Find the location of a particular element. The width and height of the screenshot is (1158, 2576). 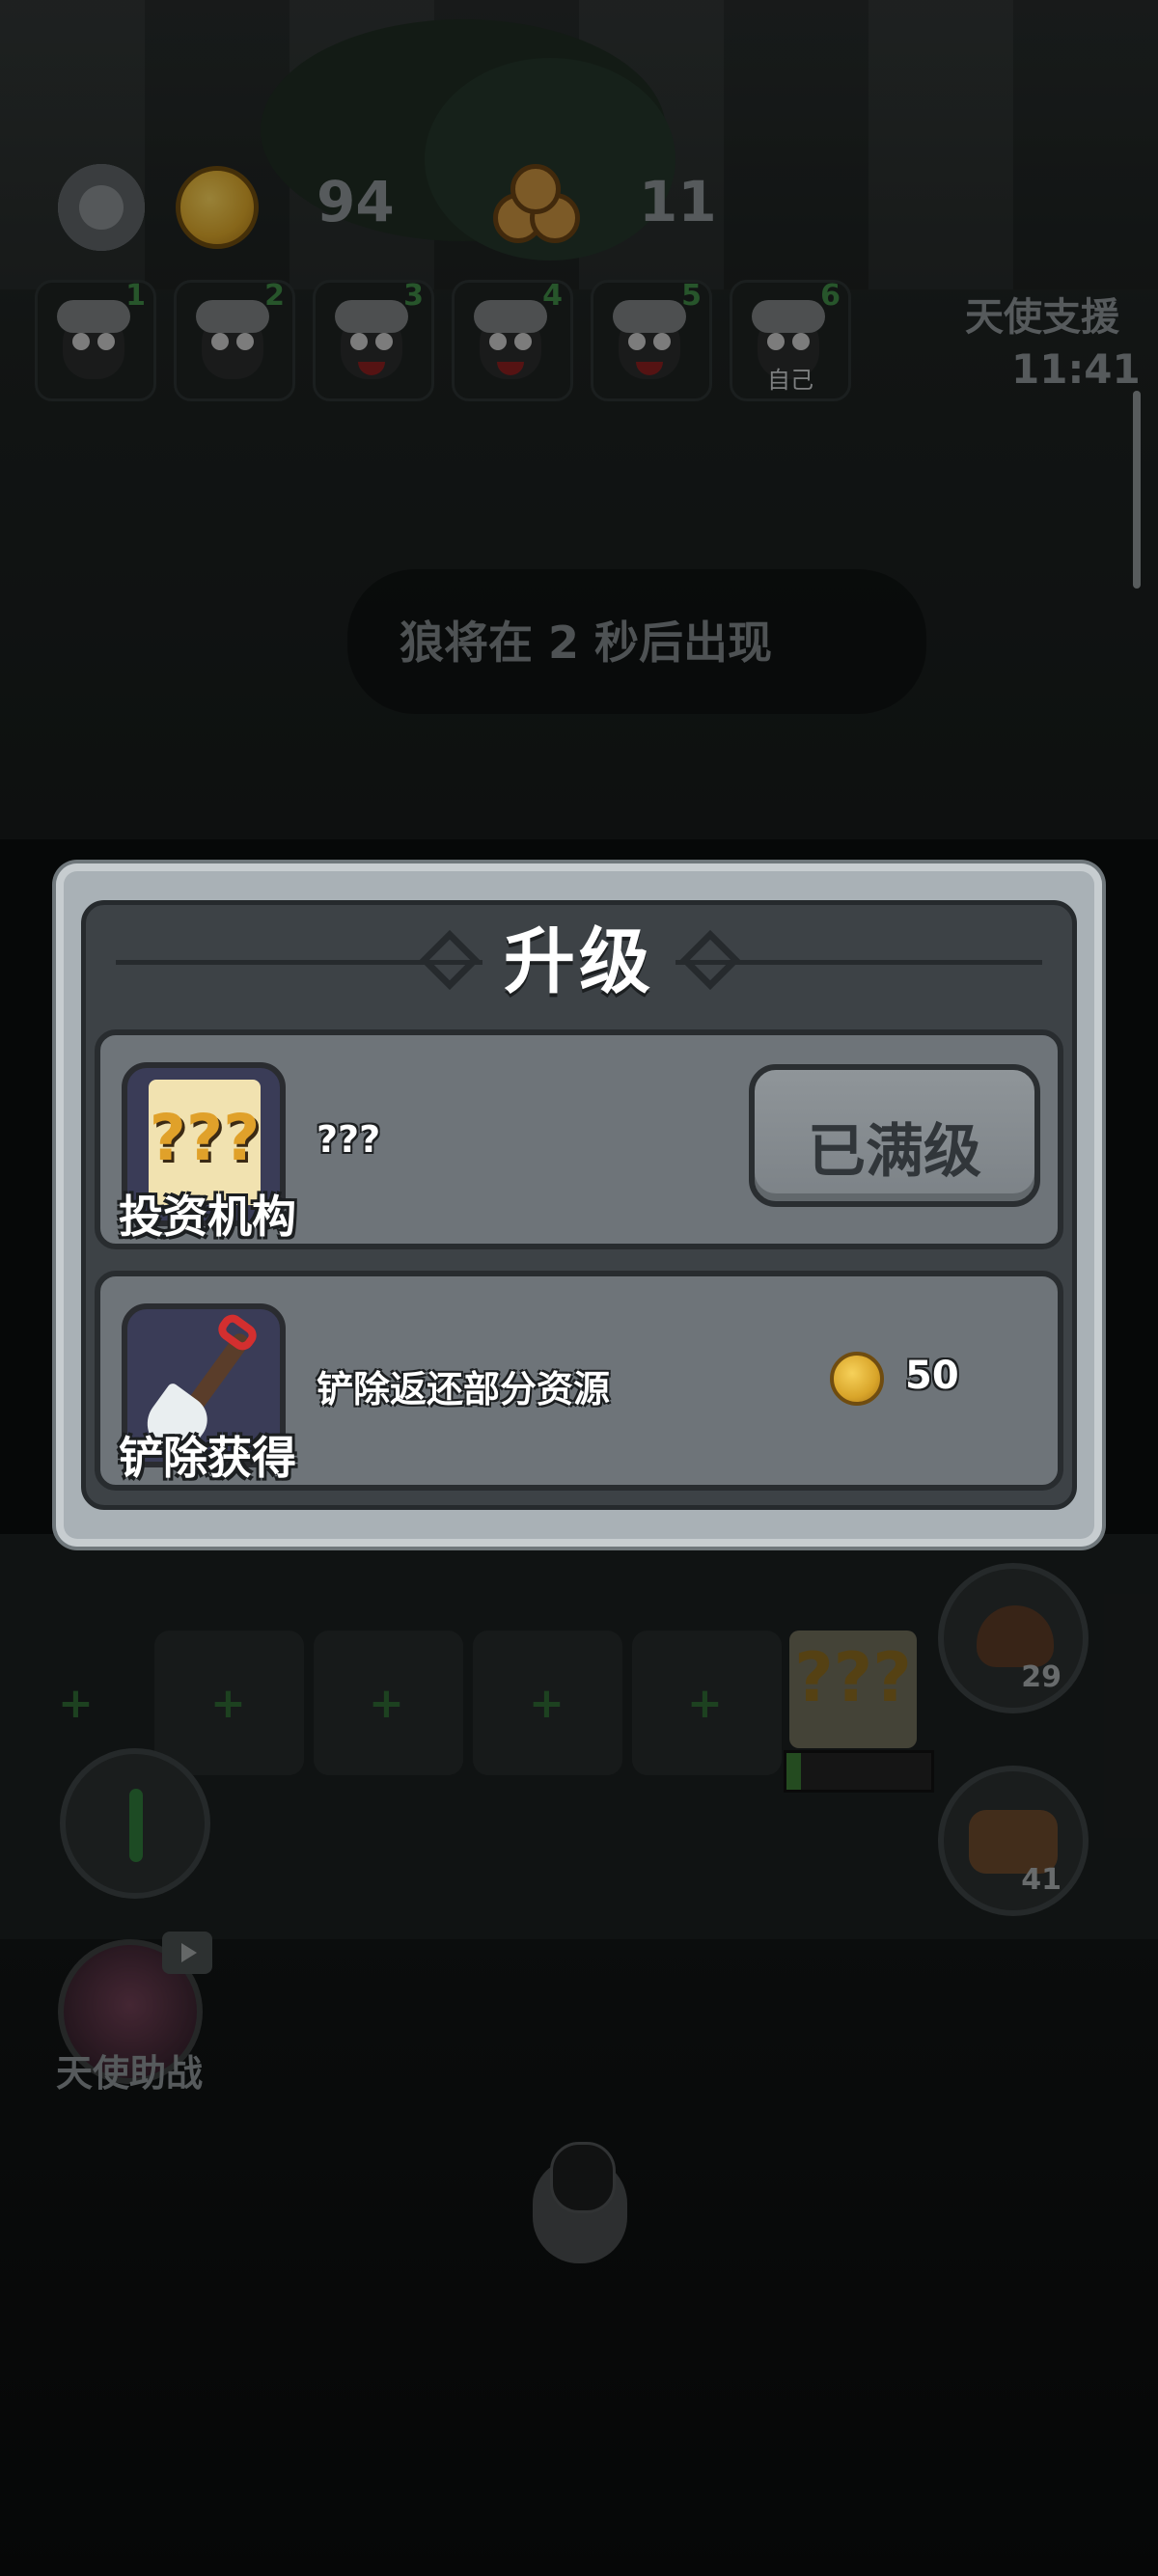

upgrade-row-investment: ??? 投资机构 ??? 已满级 is located at coordinates (579, 1139).